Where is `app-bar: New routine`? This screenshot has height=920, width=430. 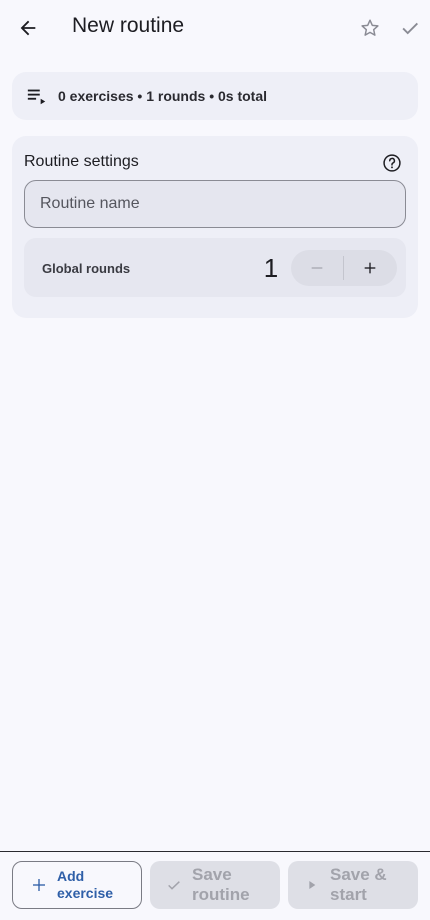 app-bar: New routine is located at coordinates (215, 28).